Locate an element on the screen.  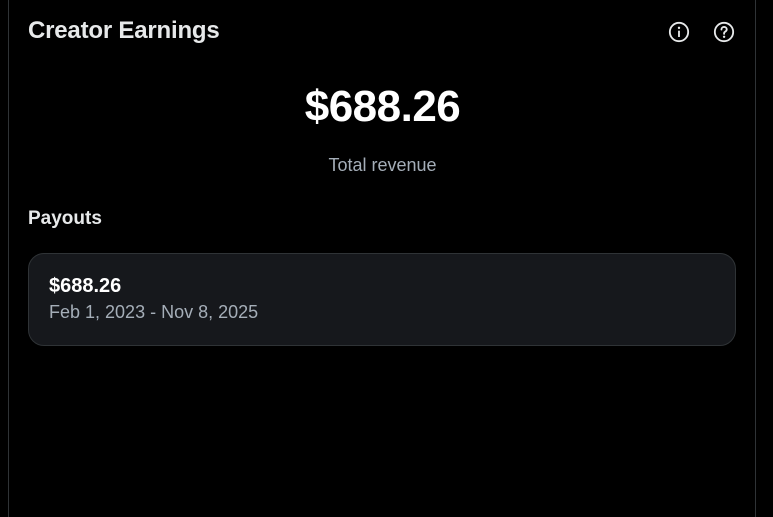
info-button is located at coordinates (679, 32).